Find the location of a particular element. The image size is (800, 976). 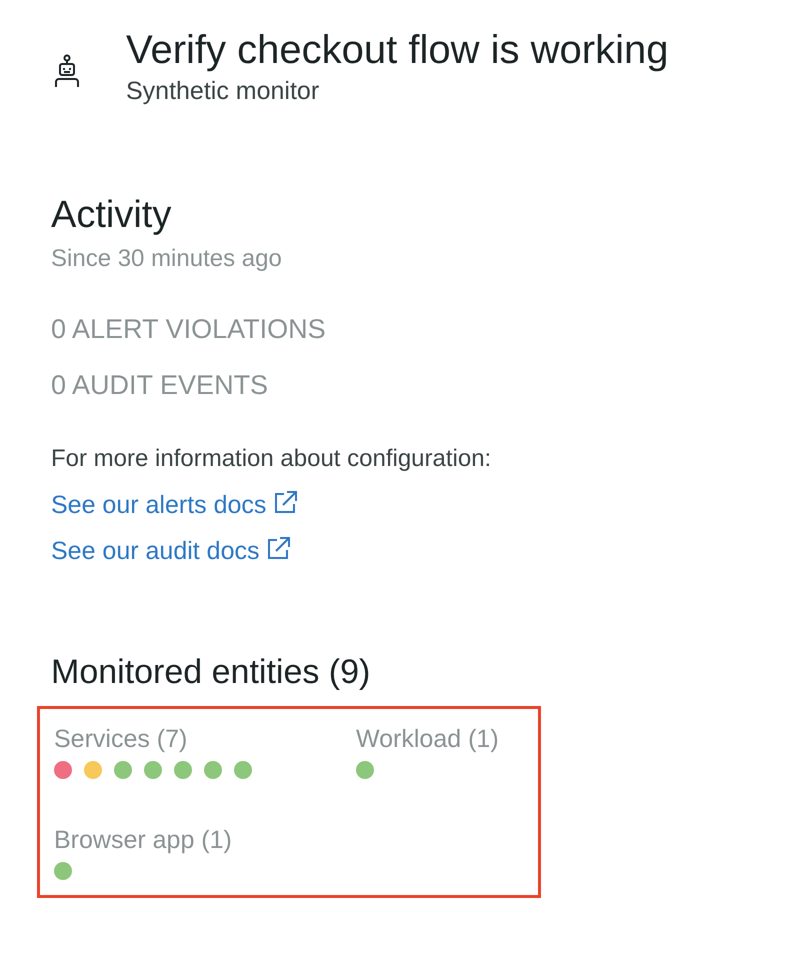

event-count: 0 ALERT VIOLATIONS is located at coordinates (189, 329).